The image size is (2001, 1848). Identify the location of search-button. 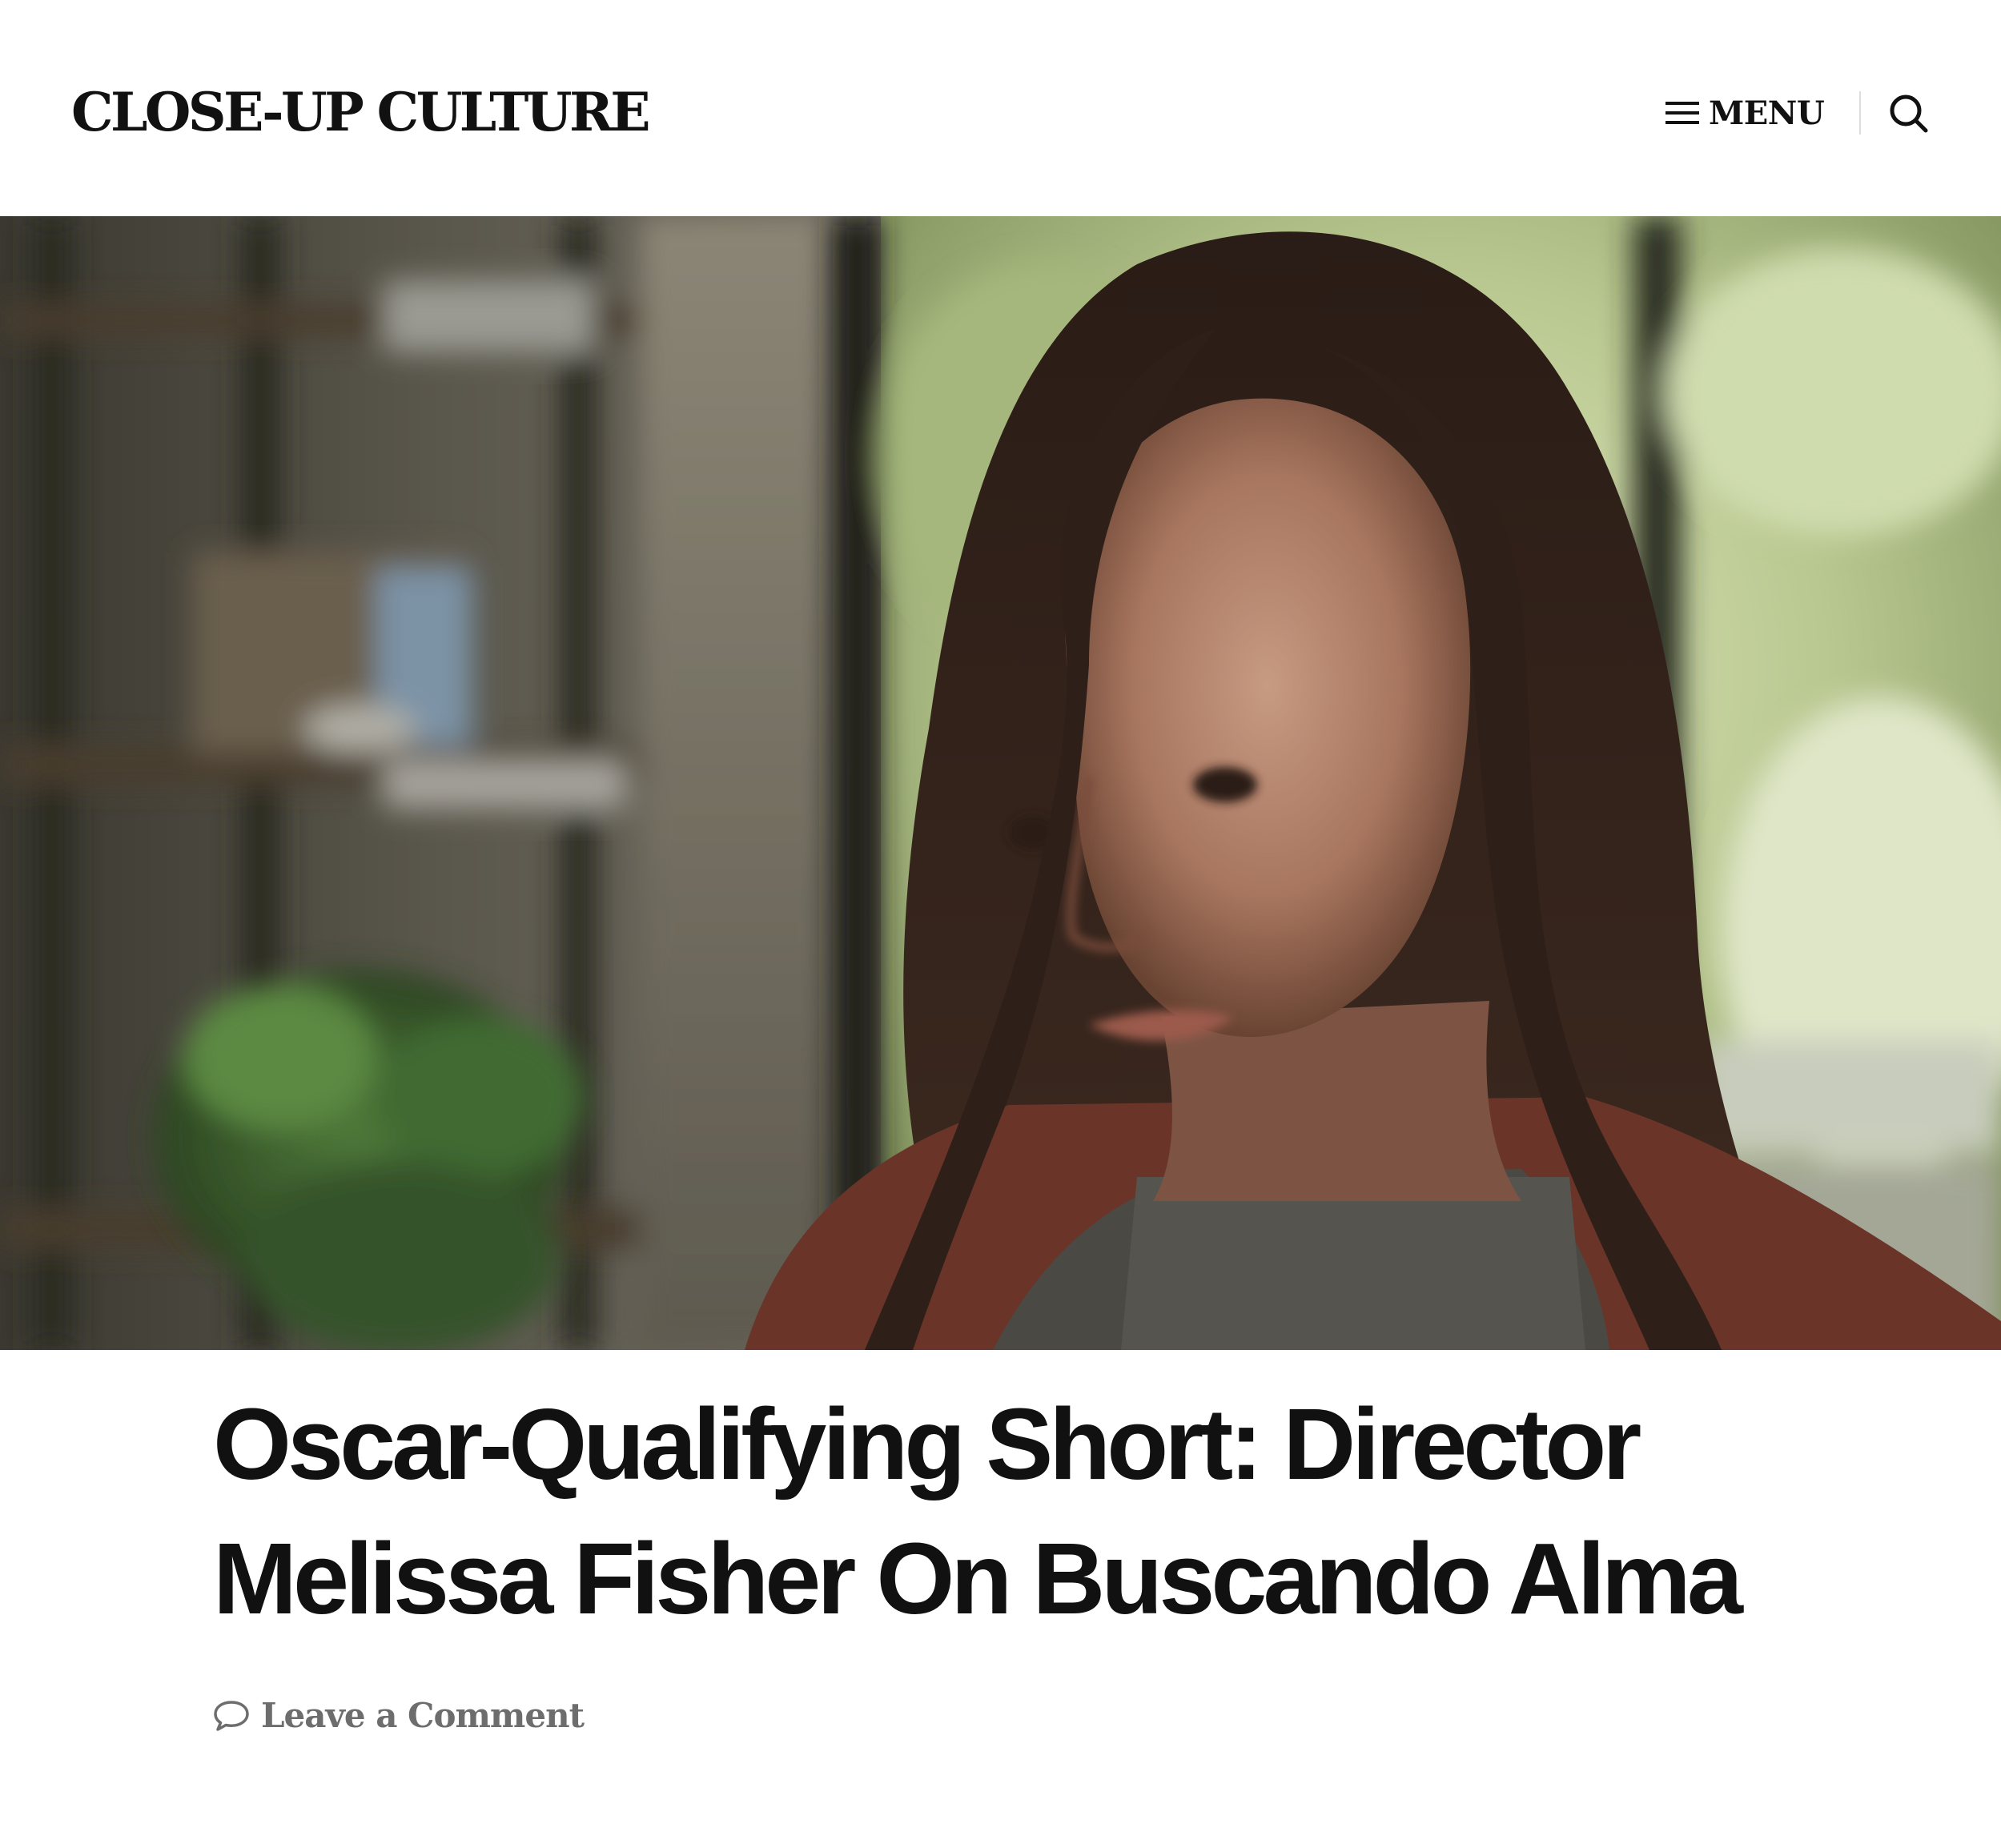
(1908, 113).